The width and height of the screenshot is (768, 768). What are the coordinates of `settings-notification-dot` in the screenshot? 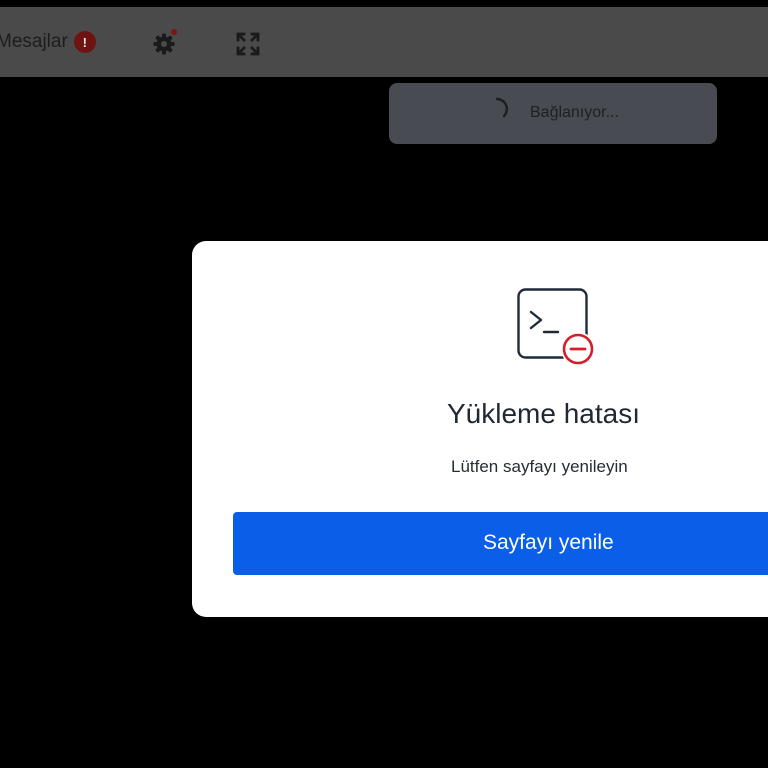 It's located at (174, 32).